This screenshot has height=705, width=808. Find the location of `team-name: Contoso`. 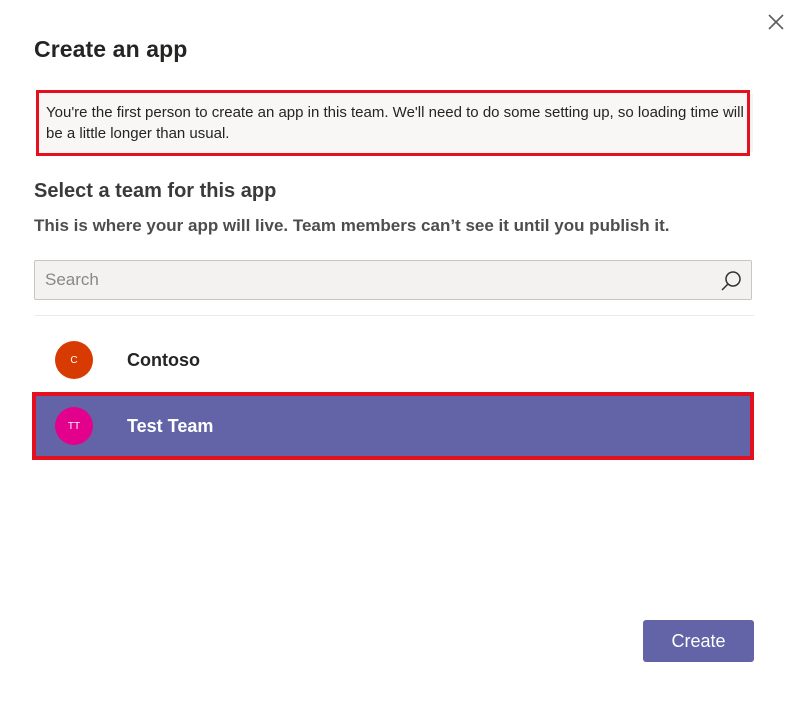

team-name: Contoso is located at coordinates (163, 360).